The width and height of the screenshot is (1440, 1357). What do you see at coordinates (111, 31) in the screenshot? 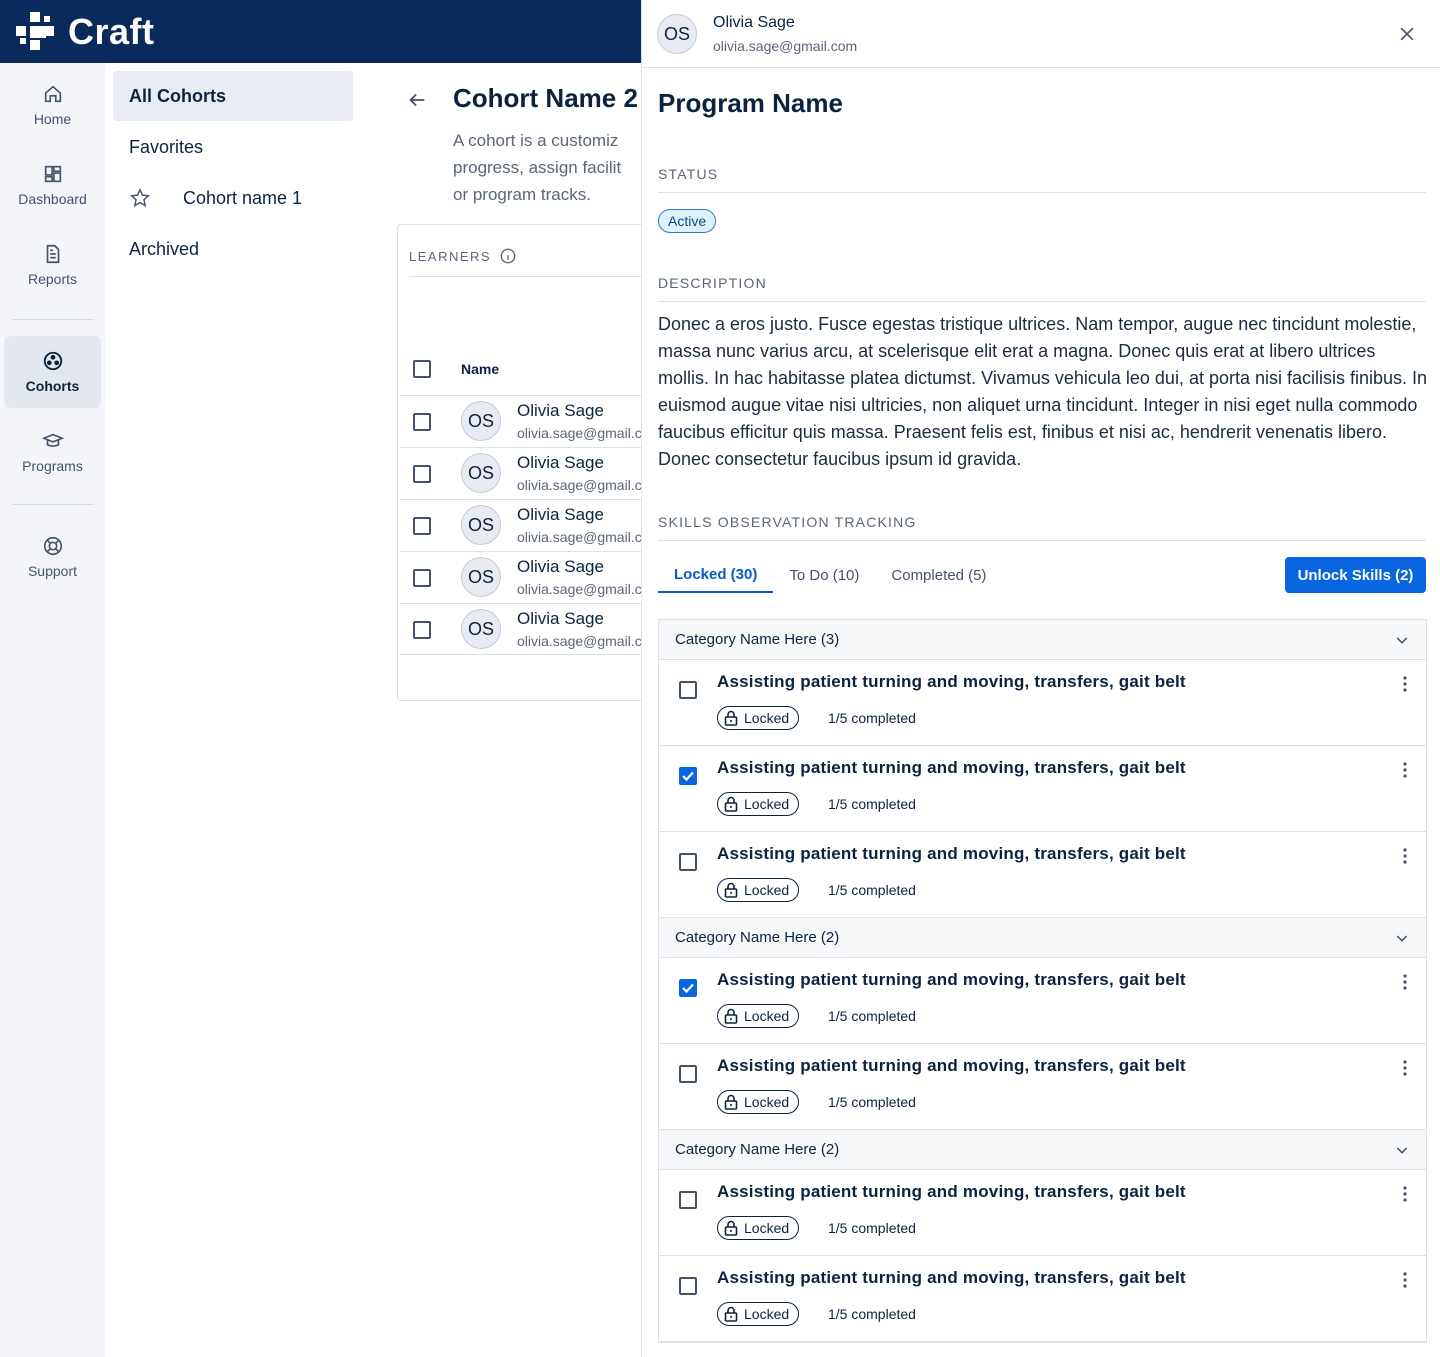
I see `app-name: Craft` at bounding box center [111, 31].